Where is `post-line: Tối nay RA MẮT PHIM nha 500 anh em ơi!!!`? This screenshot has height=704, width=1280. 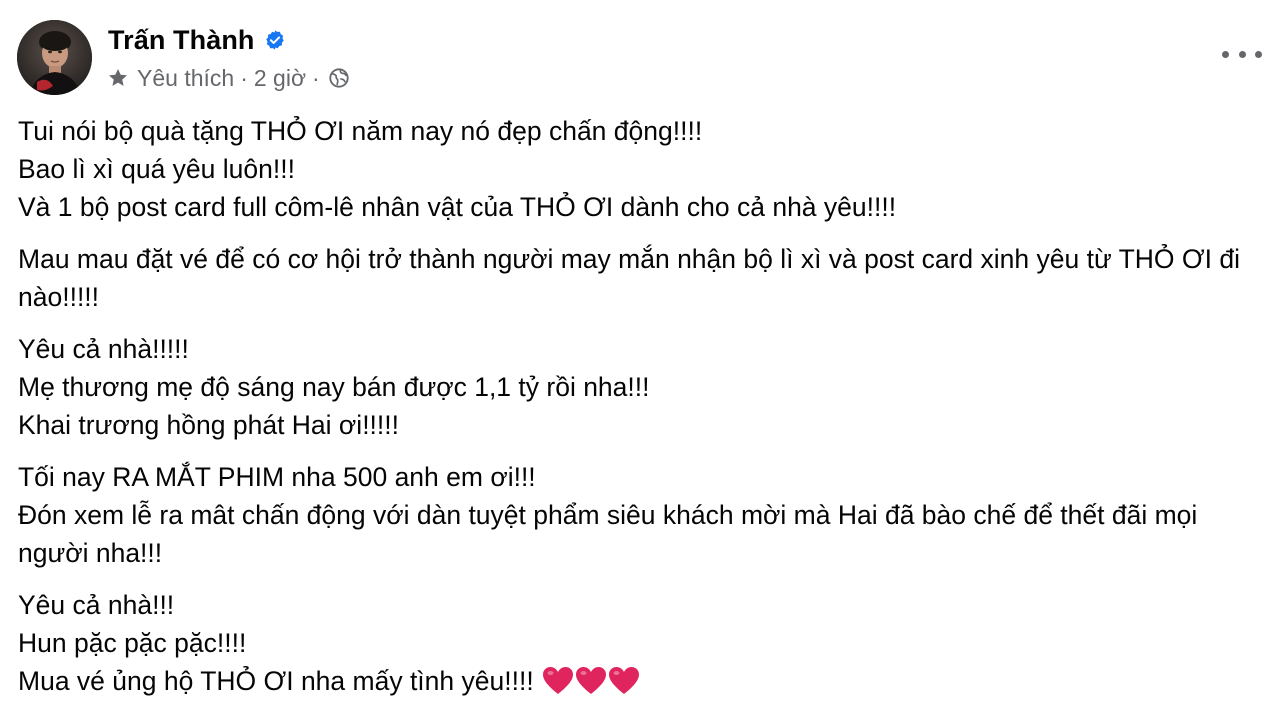
post-line: Tối nay RA MẮT PHIM nha 500 anh em ơi!!! is located at coordinates (277, 477).